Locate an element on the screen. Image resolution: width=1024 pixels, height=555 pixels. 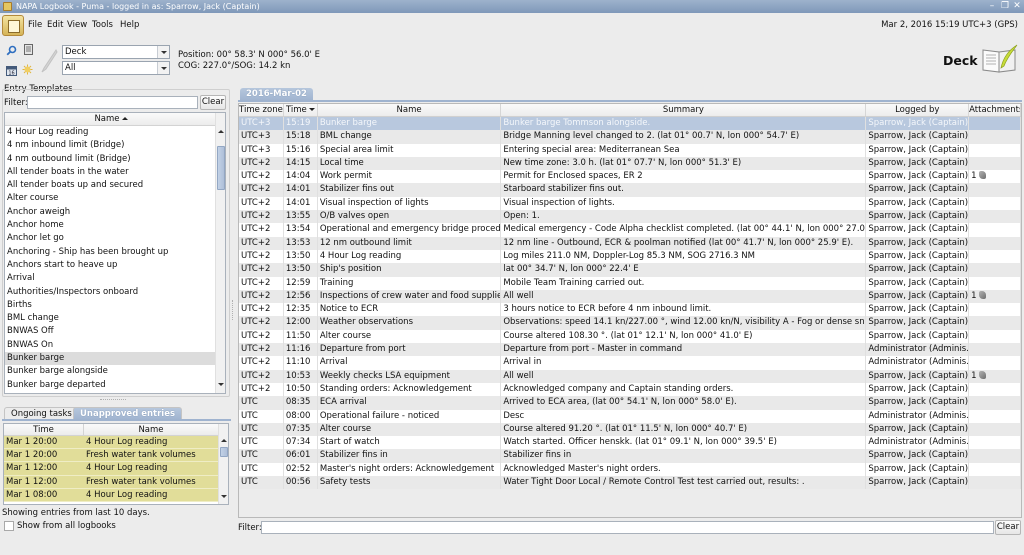
template-item: Anchors start to heave up is located at coordinates (111, 265).